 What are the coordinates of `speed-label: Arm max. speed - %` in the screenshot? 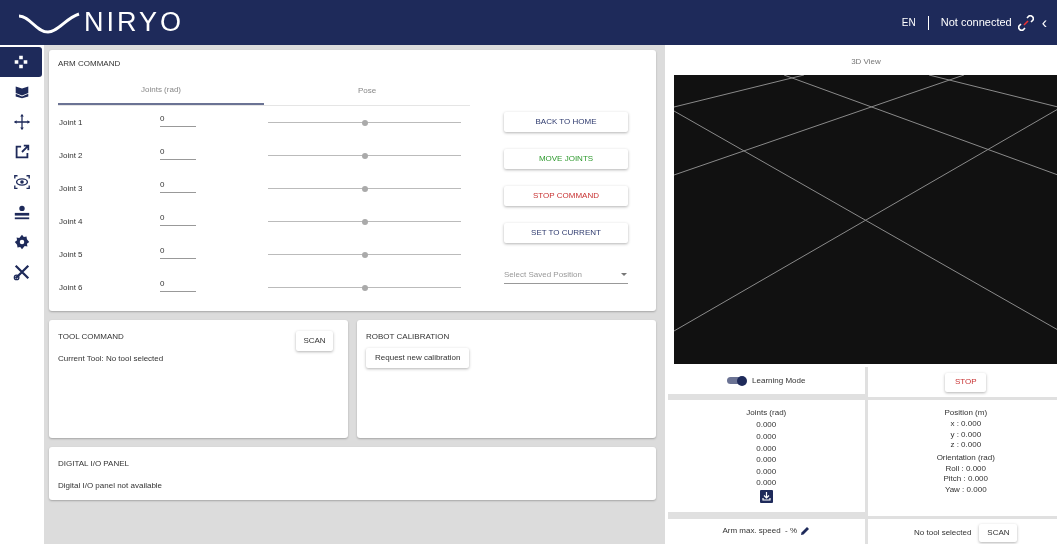 It's located at (760, 531).